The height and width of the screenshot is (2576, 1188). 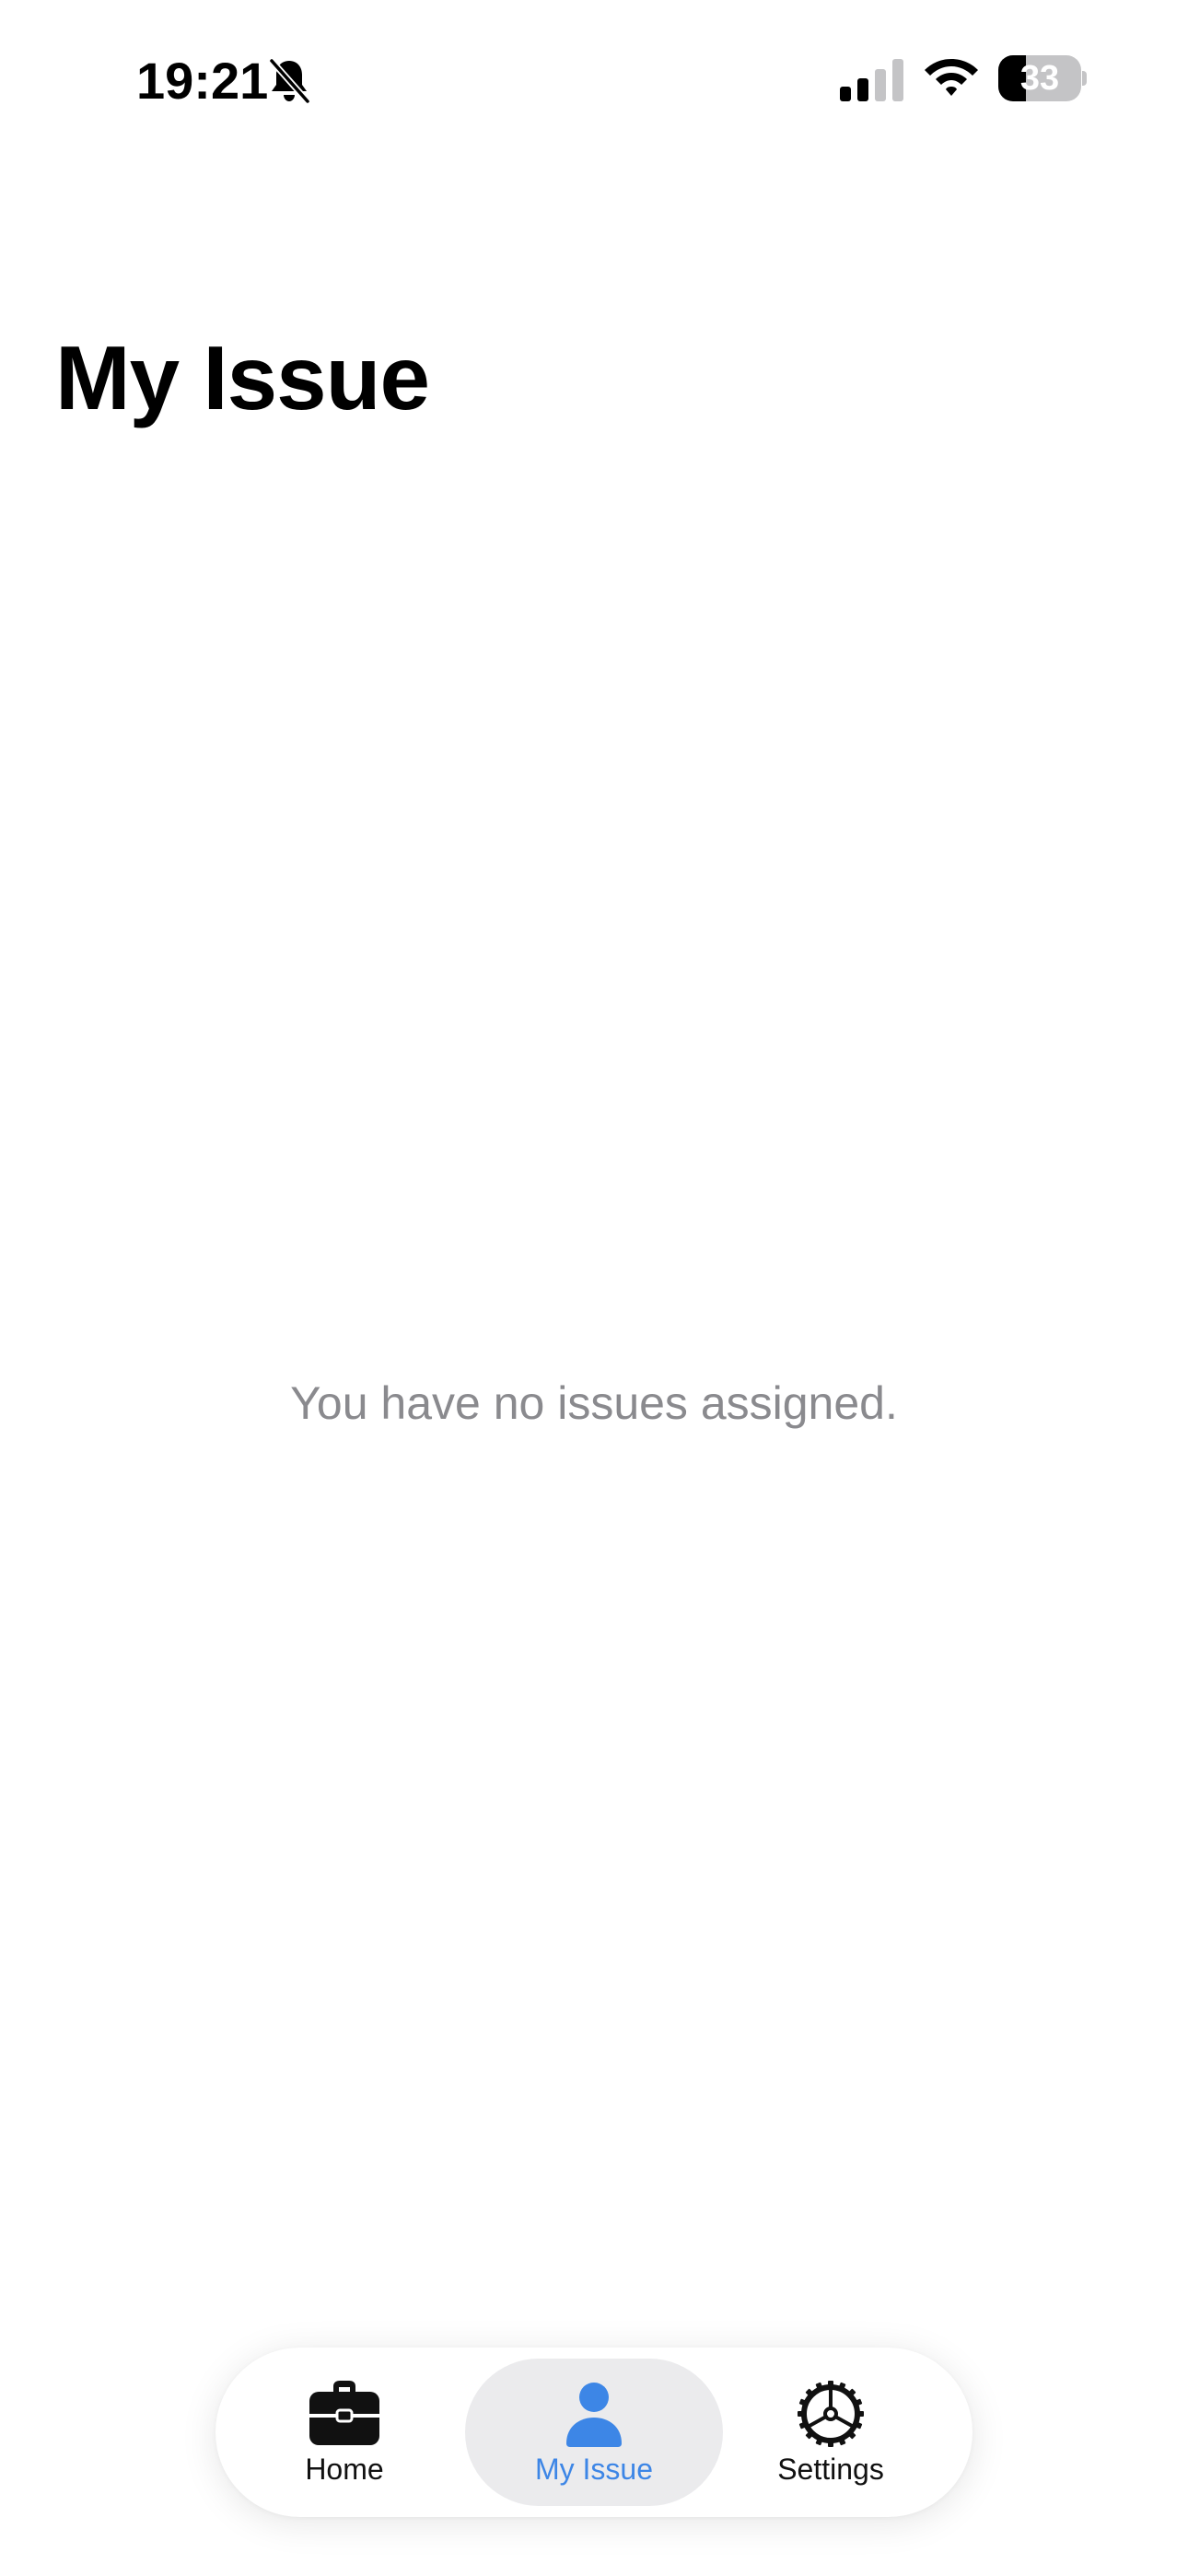 I want to click on tab-label-my-issue: My Issue, so click(x=594, y=2469).